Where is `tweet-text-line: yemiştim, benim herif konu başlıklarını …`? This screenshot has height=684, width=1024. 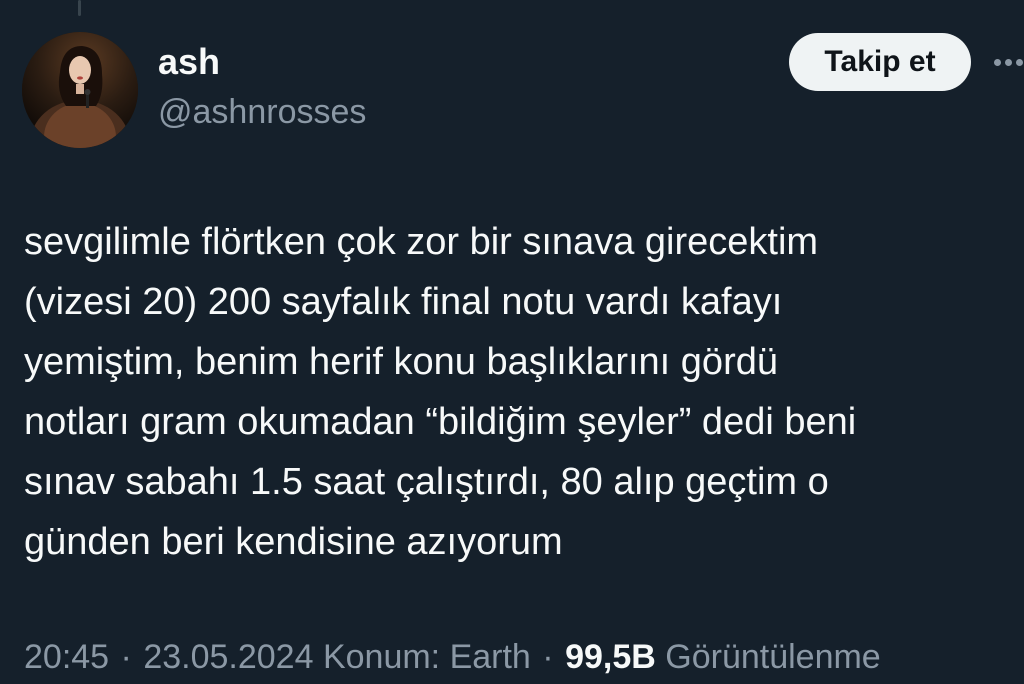 tweet-text-line: yemiştim, benim herif konu başlıklarını … is located at coordinates (401, 362).